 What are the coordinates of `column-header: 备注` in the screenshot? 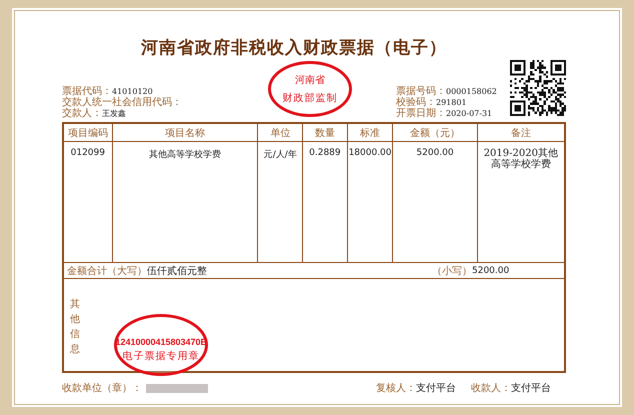 It's located at (520, 133).